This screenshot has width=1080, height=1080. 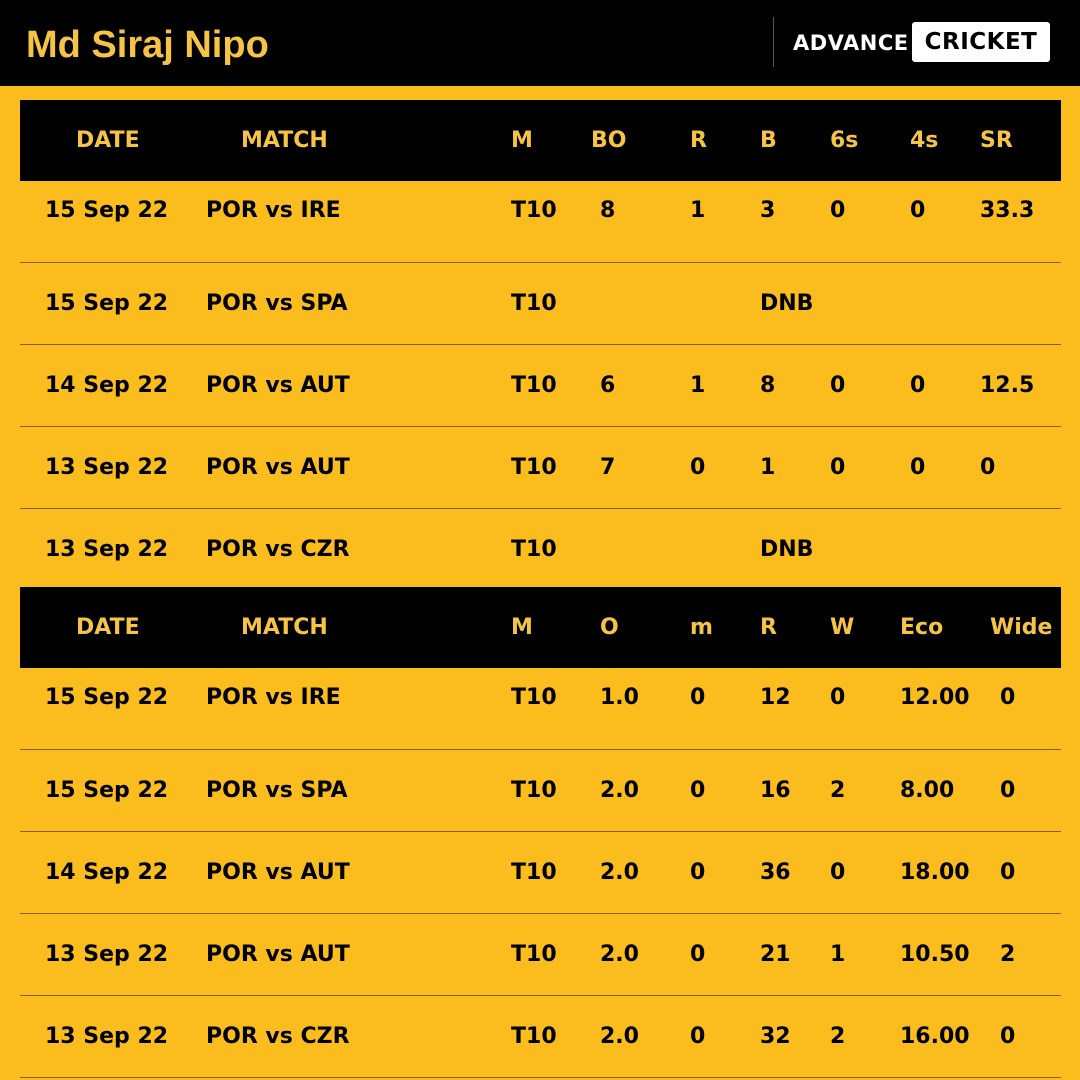 What do you see at coordinates (540, 43) in the screenshot?
I see `header-bar: Md Siraj Nipo ADVANCE CRICKET` at bounding box center [540, 43].